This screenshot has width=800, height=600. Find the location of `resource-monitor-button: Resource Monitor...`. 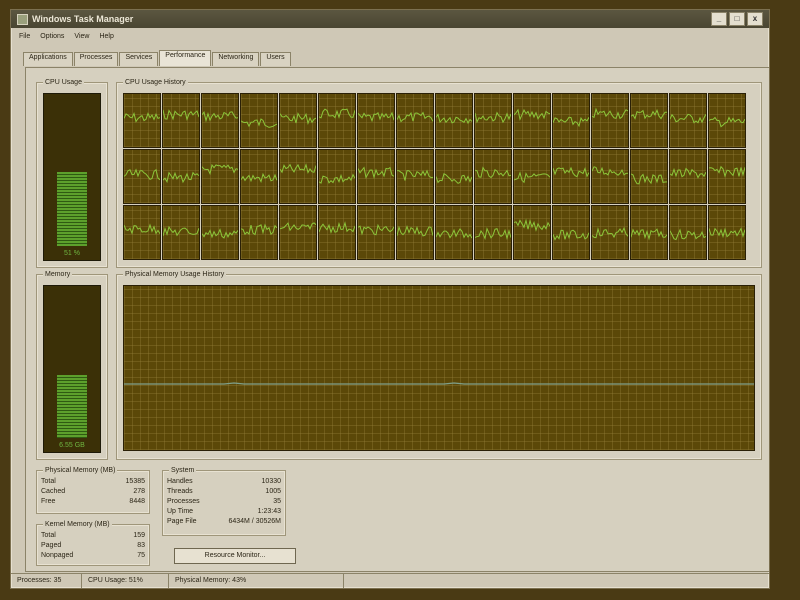

resource-monitor-button: Resource Monitor... is located at coordinates (235, 556).